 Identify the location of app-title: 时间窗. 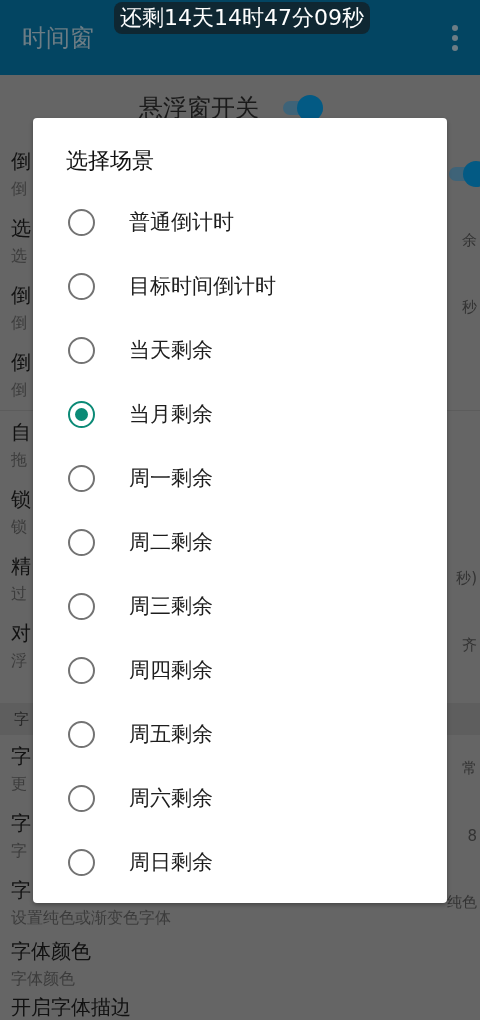
(58, 38).